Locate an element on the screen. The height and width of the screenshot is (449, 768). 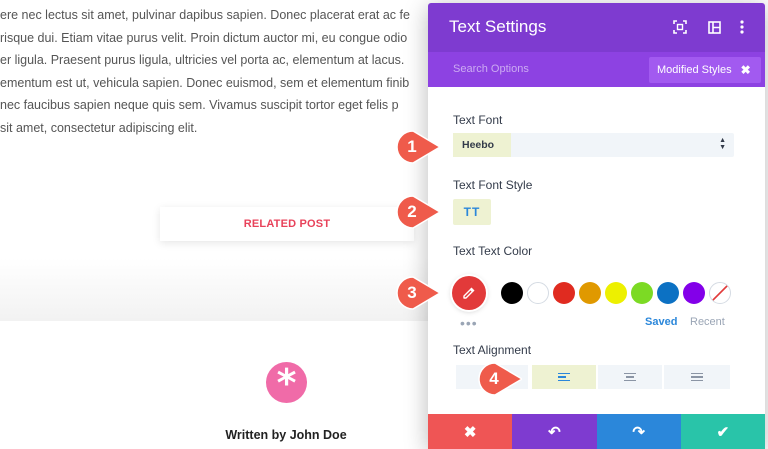
uppercase-toggle-label: TT is located at coordinates (472, 212).